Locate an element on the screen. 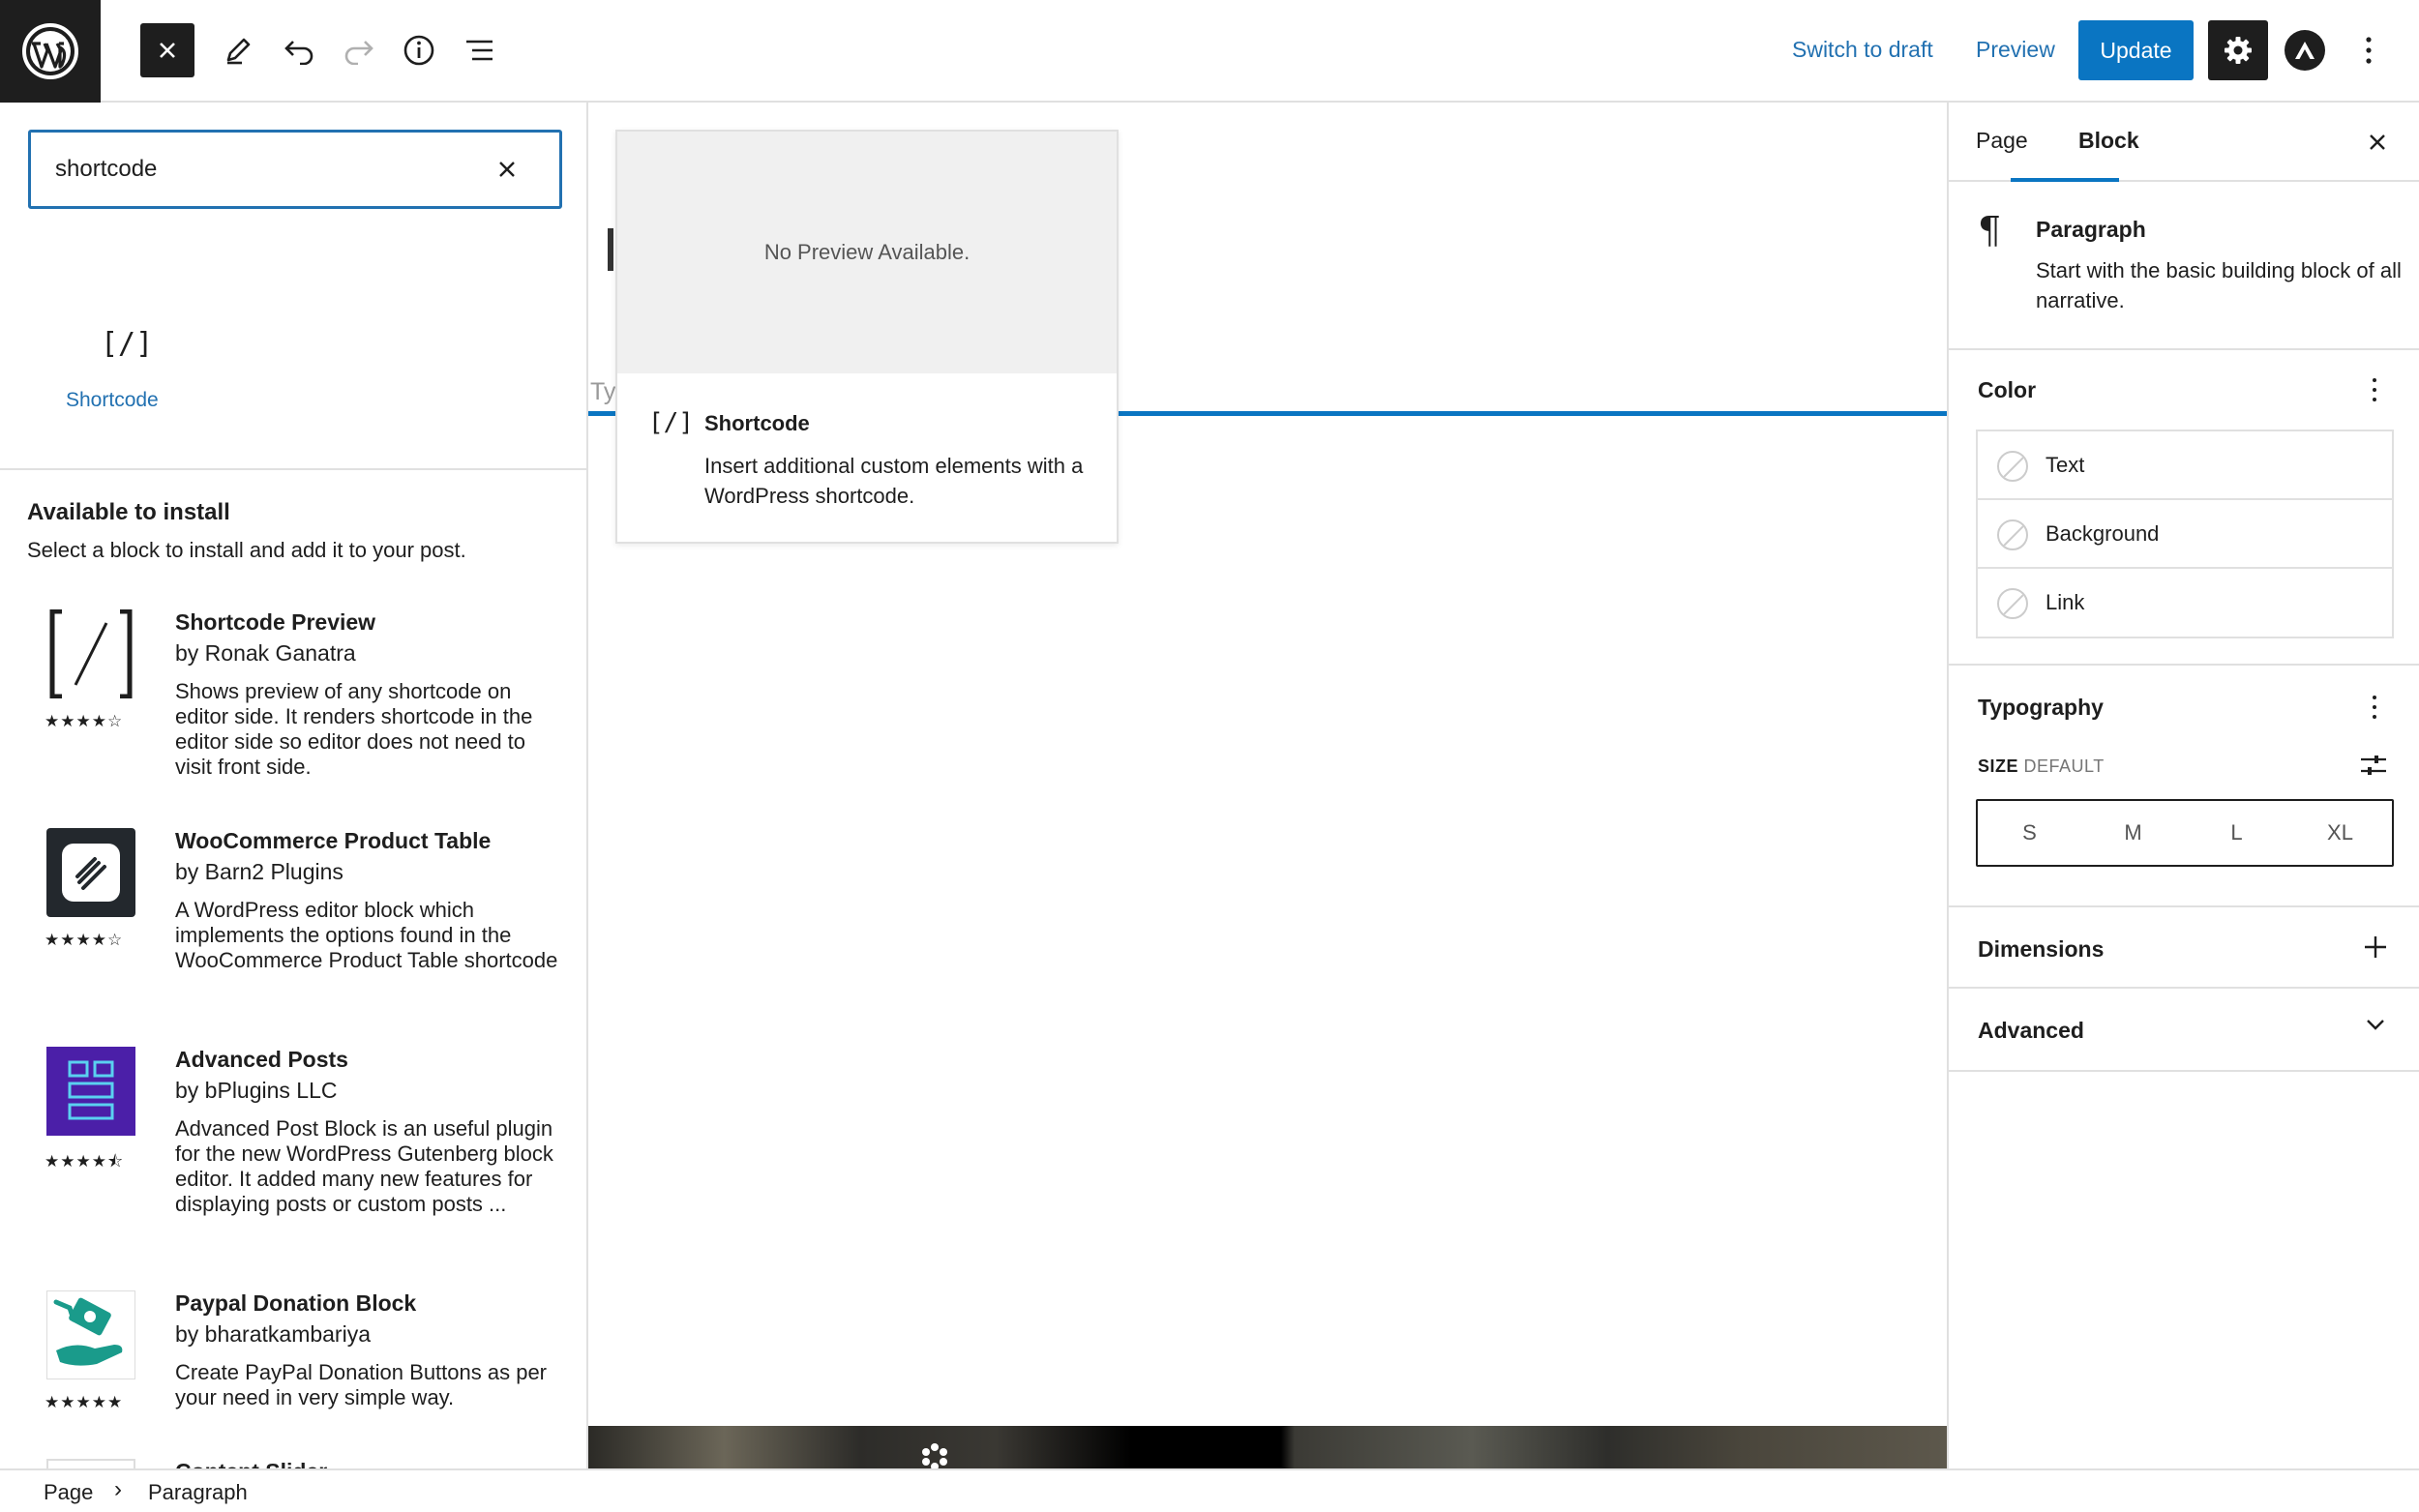  custom-size-button is located at coordinates (2373, 766).